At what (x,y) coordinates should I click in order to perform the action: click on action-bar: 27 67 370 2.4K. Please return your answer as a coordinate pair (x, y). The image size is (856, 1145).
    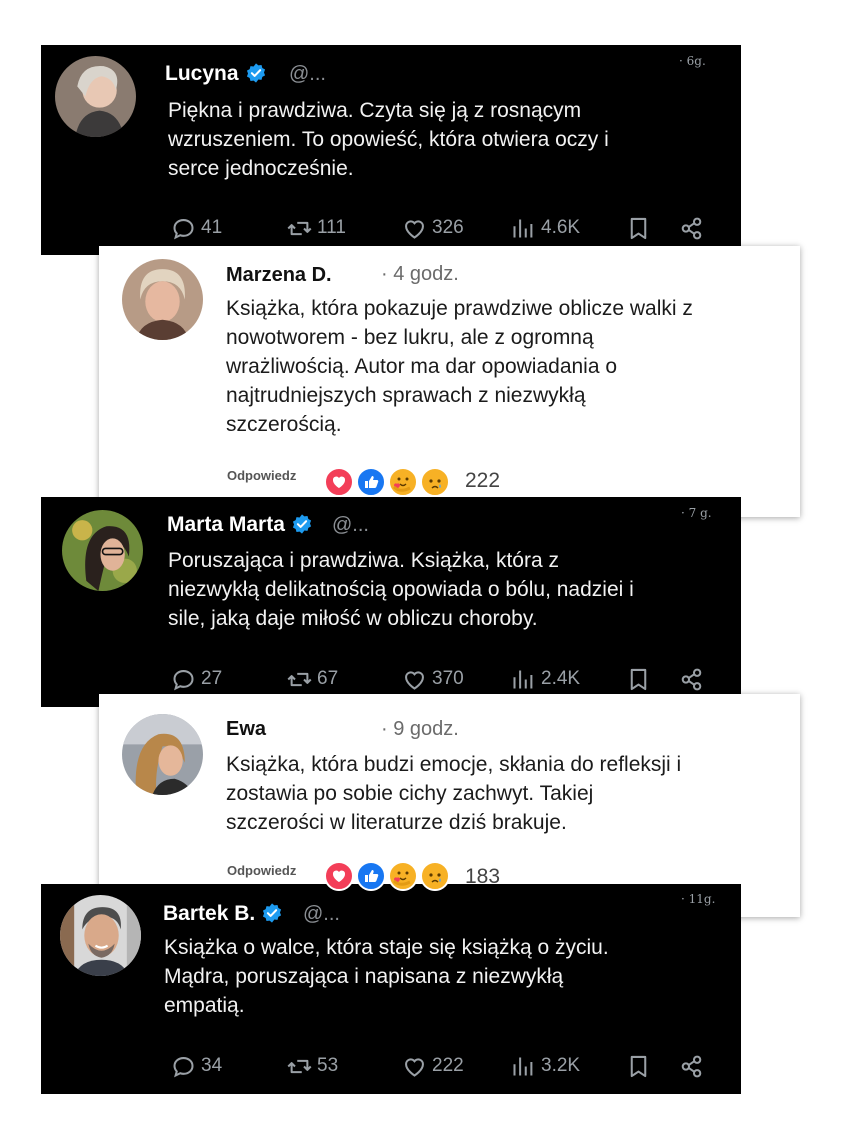
    Looking at the image, I should click on (391, 679).